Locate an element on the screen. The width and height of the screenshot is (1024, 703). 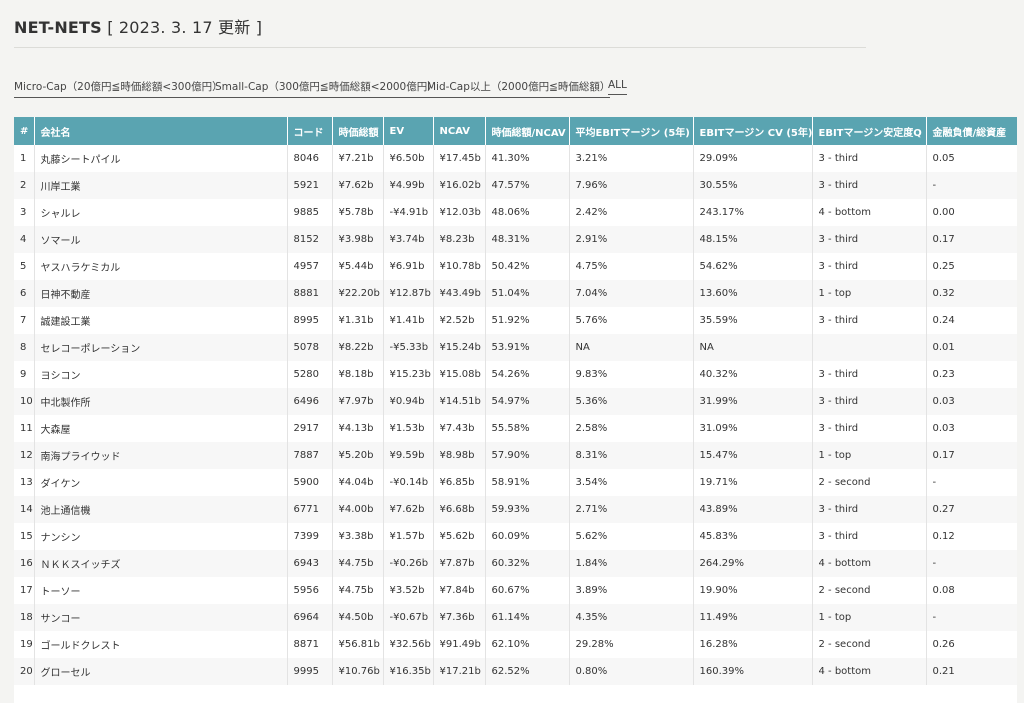
ebit-margin-cv-cell: 48.15% is located at coordinates (753, 239).